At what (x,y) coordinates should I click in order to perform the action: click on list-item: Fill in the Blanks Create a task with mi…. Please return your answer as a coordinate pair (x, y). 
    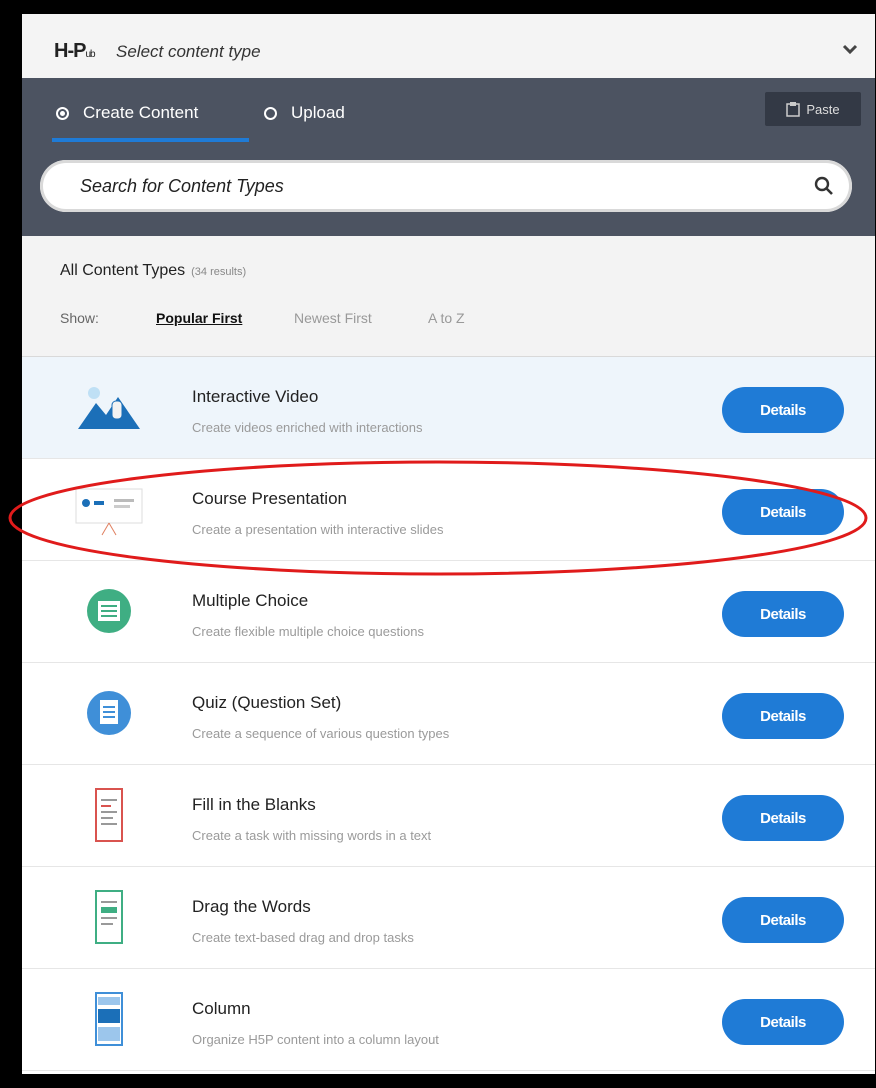
    Looking at the image, I should click on (448, 816).